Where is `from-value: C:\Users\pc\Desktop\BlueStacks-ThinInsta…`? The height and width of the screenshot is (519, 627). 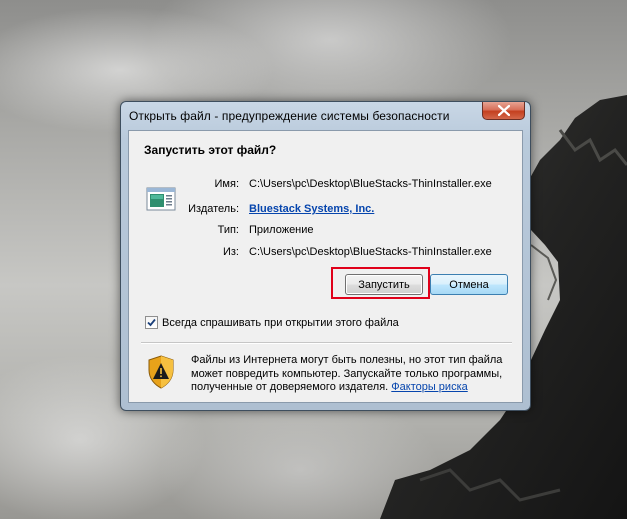 from-value: C:\Users\pc\Desktop\BlueStacks-ThinInsta… is located at coordinates (370, 252).